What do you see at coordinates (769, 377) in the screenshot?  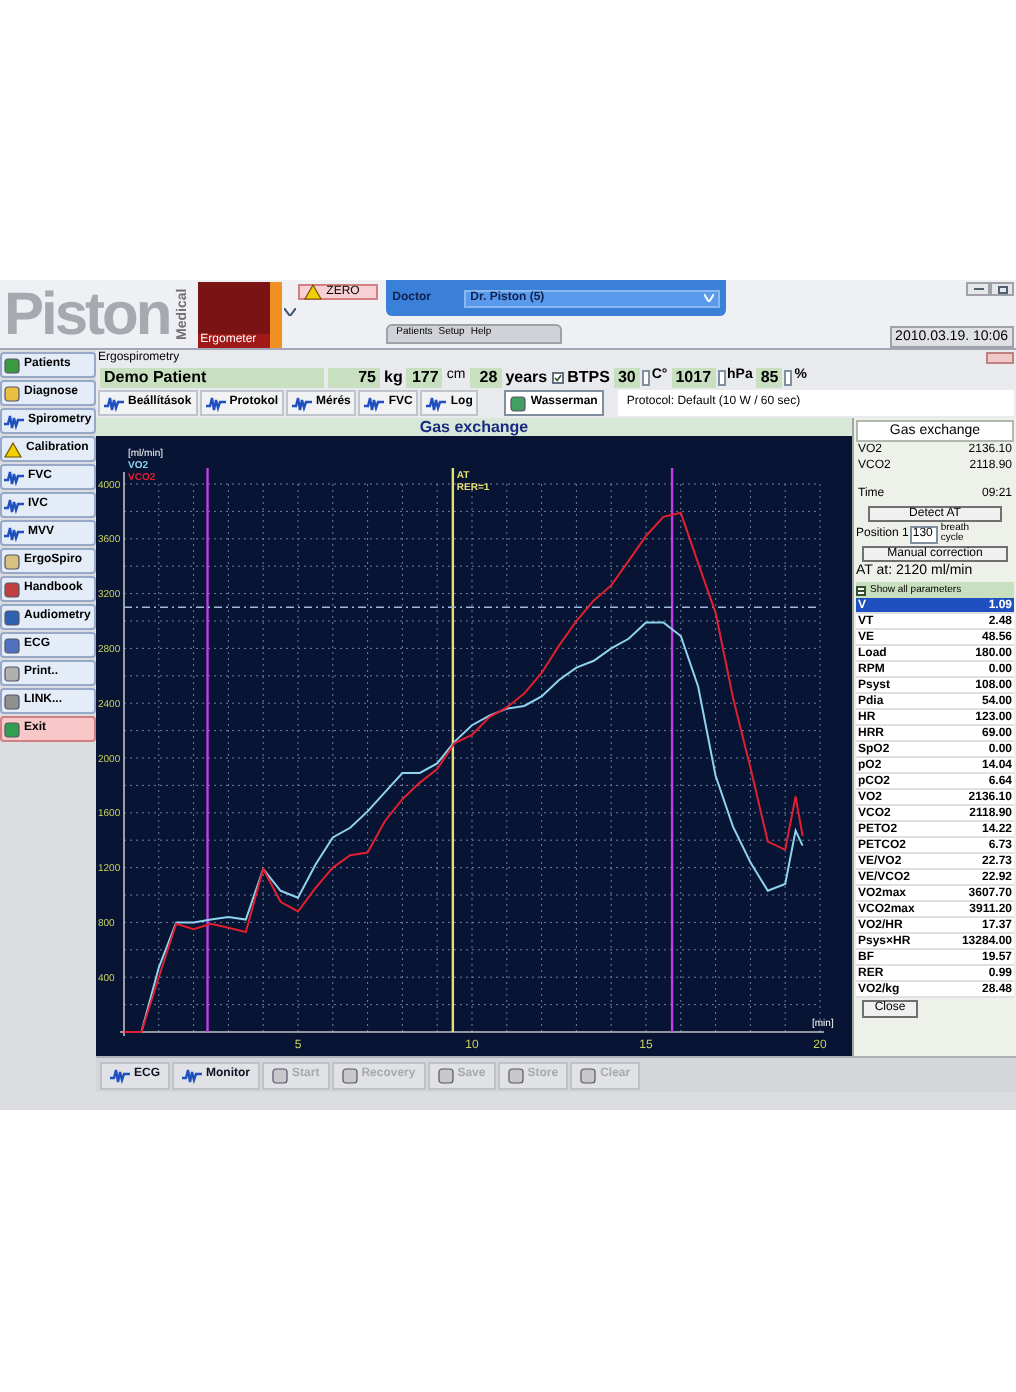 I see `spinner-field: 85` at bounding box center [769, 377].